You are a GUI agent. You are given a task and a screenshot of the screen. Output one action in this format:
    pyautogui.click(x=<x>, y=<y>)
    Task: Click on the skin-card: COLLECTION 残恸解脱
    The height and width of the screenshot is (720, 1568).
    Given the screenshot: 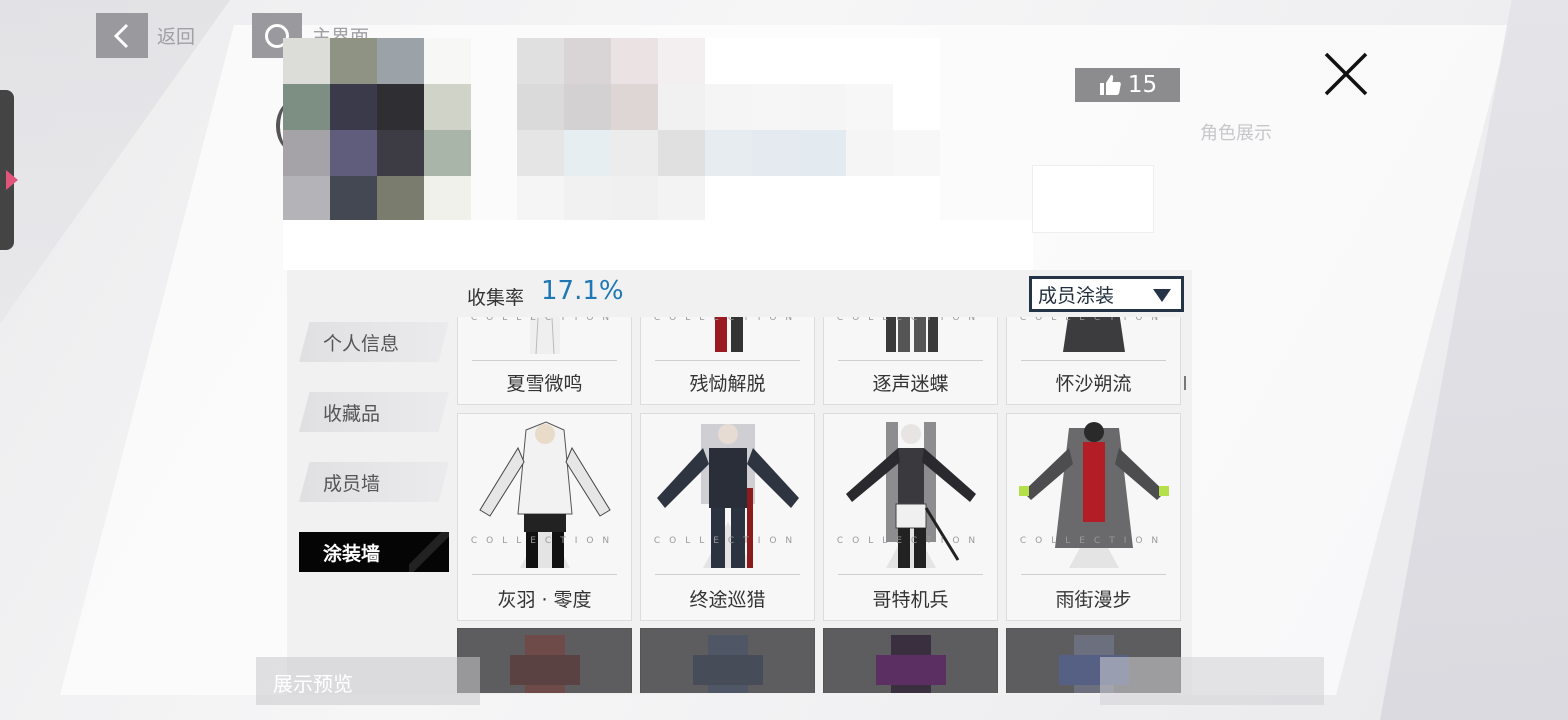 What is the action you would take?
    pyautogui.click(x=727, y=361)
    